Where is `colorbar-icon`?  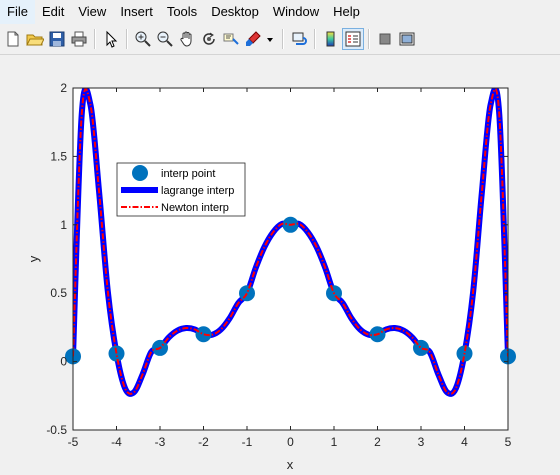 colorbar-icon is located at coordinates (331, 39).